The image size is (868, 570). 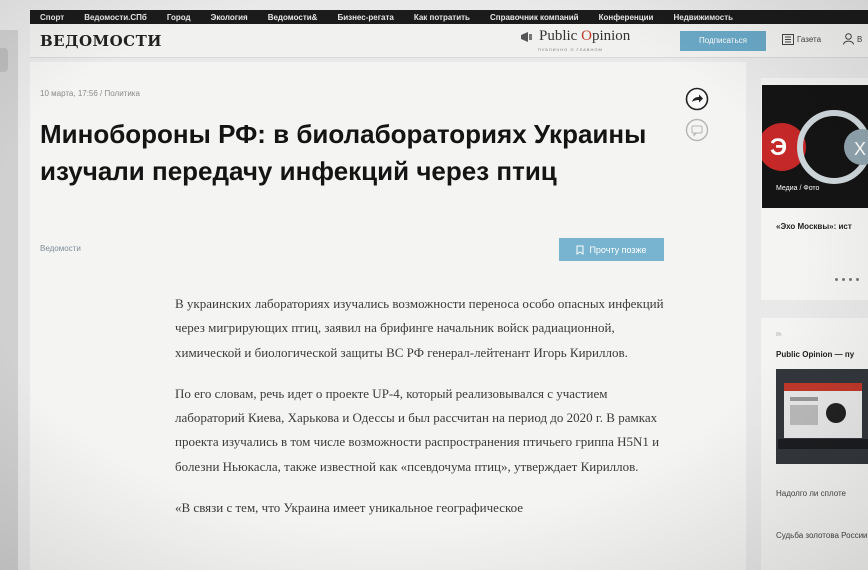 What do you see at coordinates (570, 49) in the screenshot?
I see `partner-tagline: ПУБЛИЧНО О ГЛАВНОМ` at bounding box center [570, 49].